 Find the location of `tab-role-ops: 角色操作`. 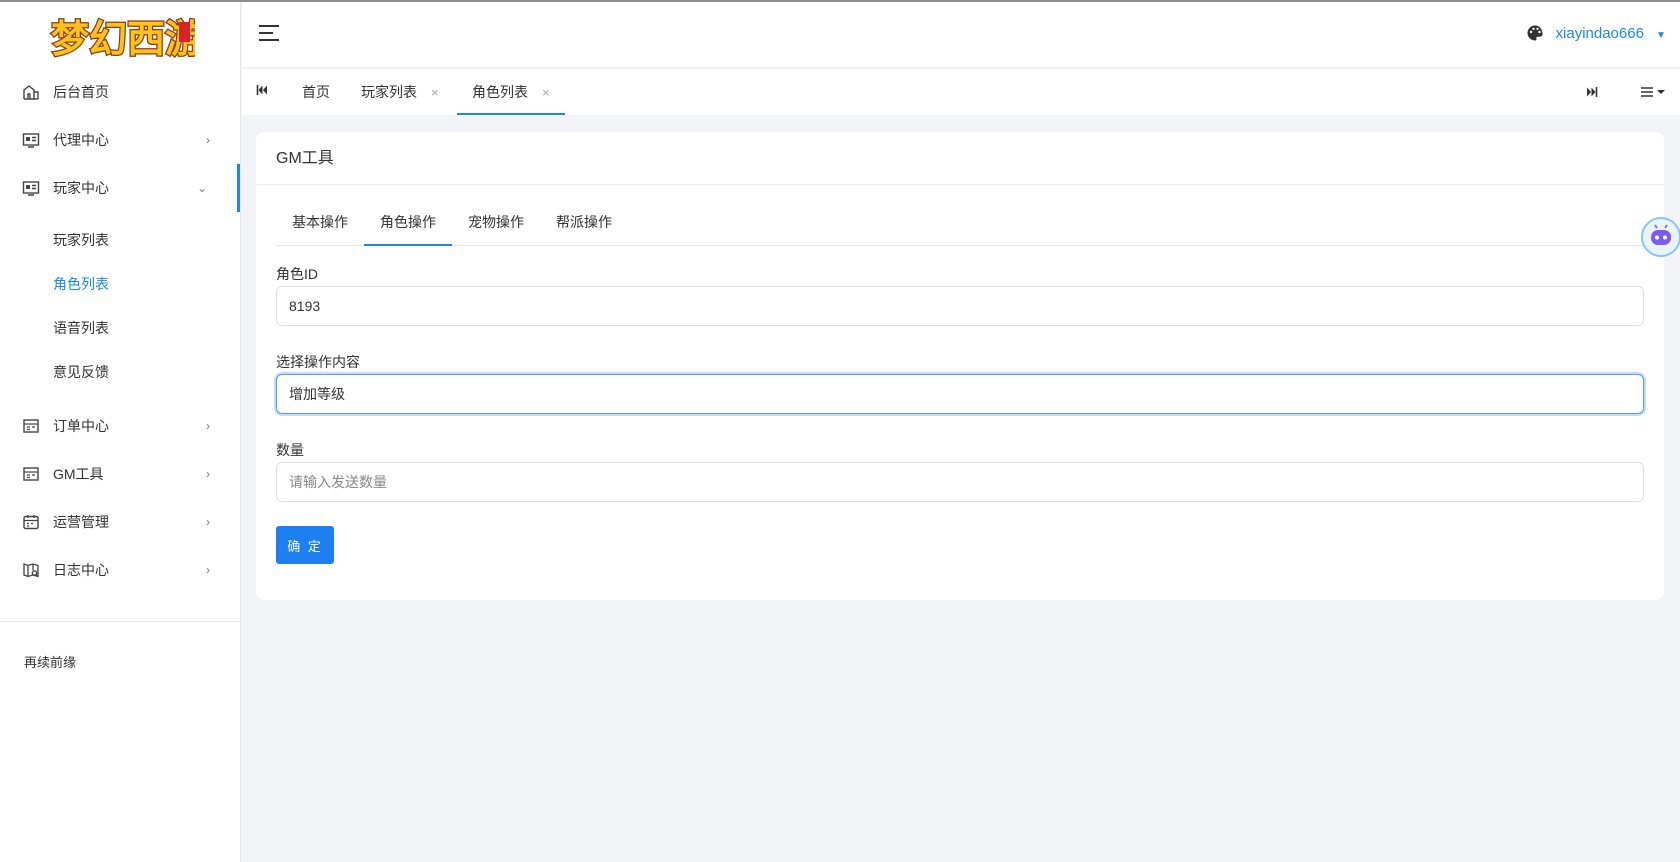

tab-role-ops: 角色操作 is located at coordinates (408, 228).